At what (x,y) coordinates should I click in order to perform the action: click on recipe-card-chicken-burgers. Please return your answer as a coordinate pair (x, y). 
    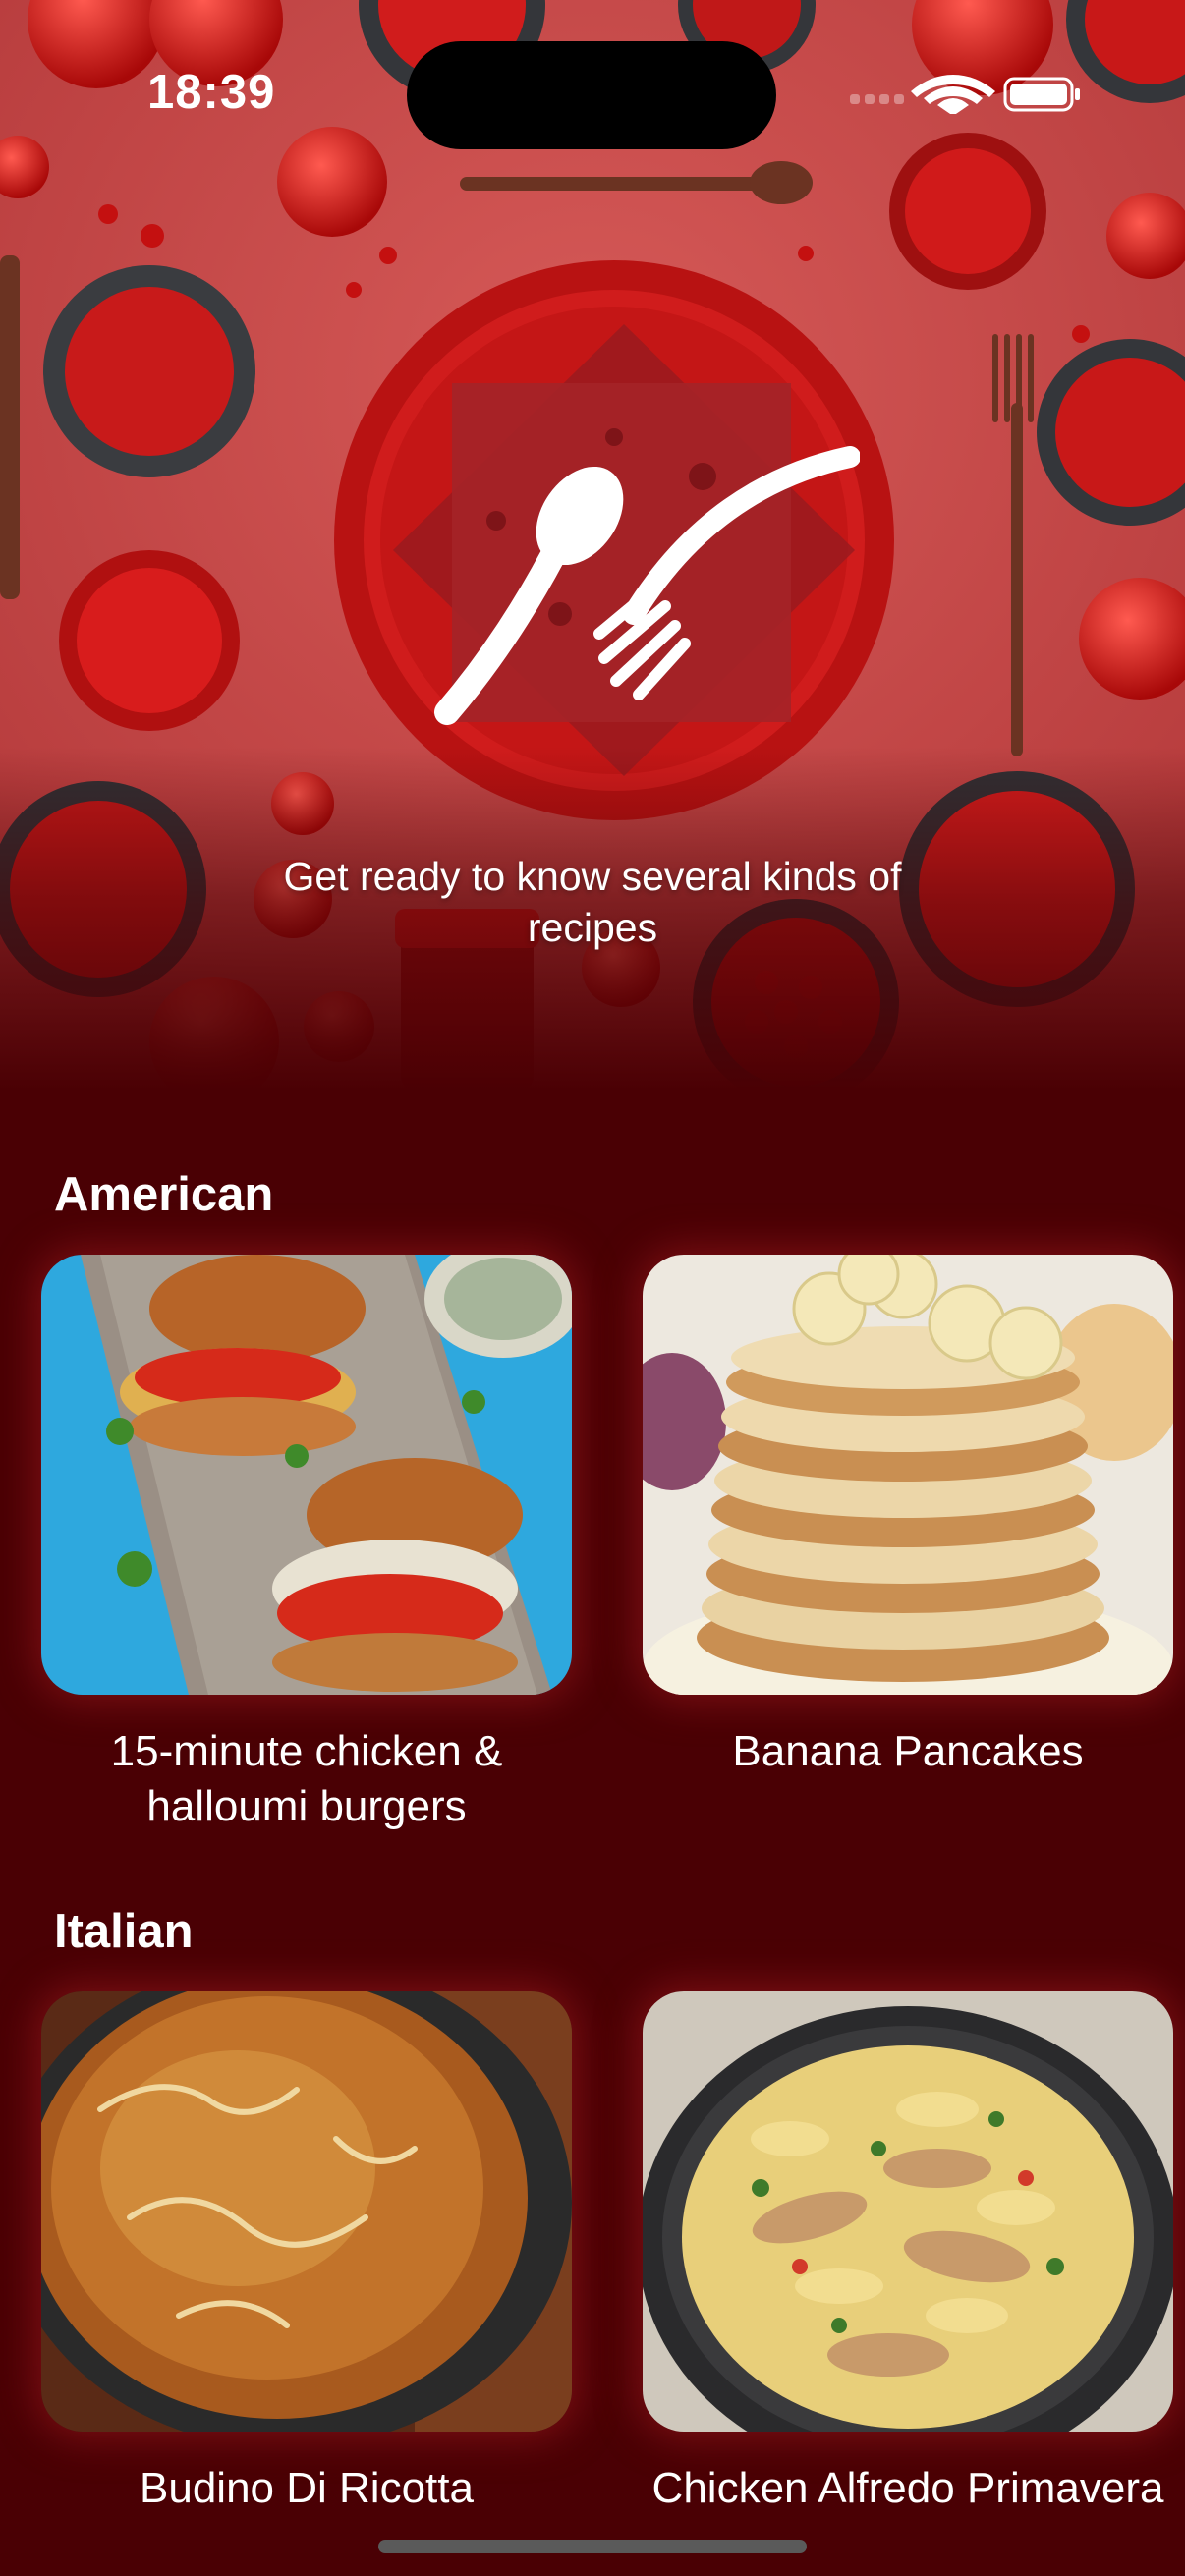
    Looking at the image, I should click on (307, 1475).